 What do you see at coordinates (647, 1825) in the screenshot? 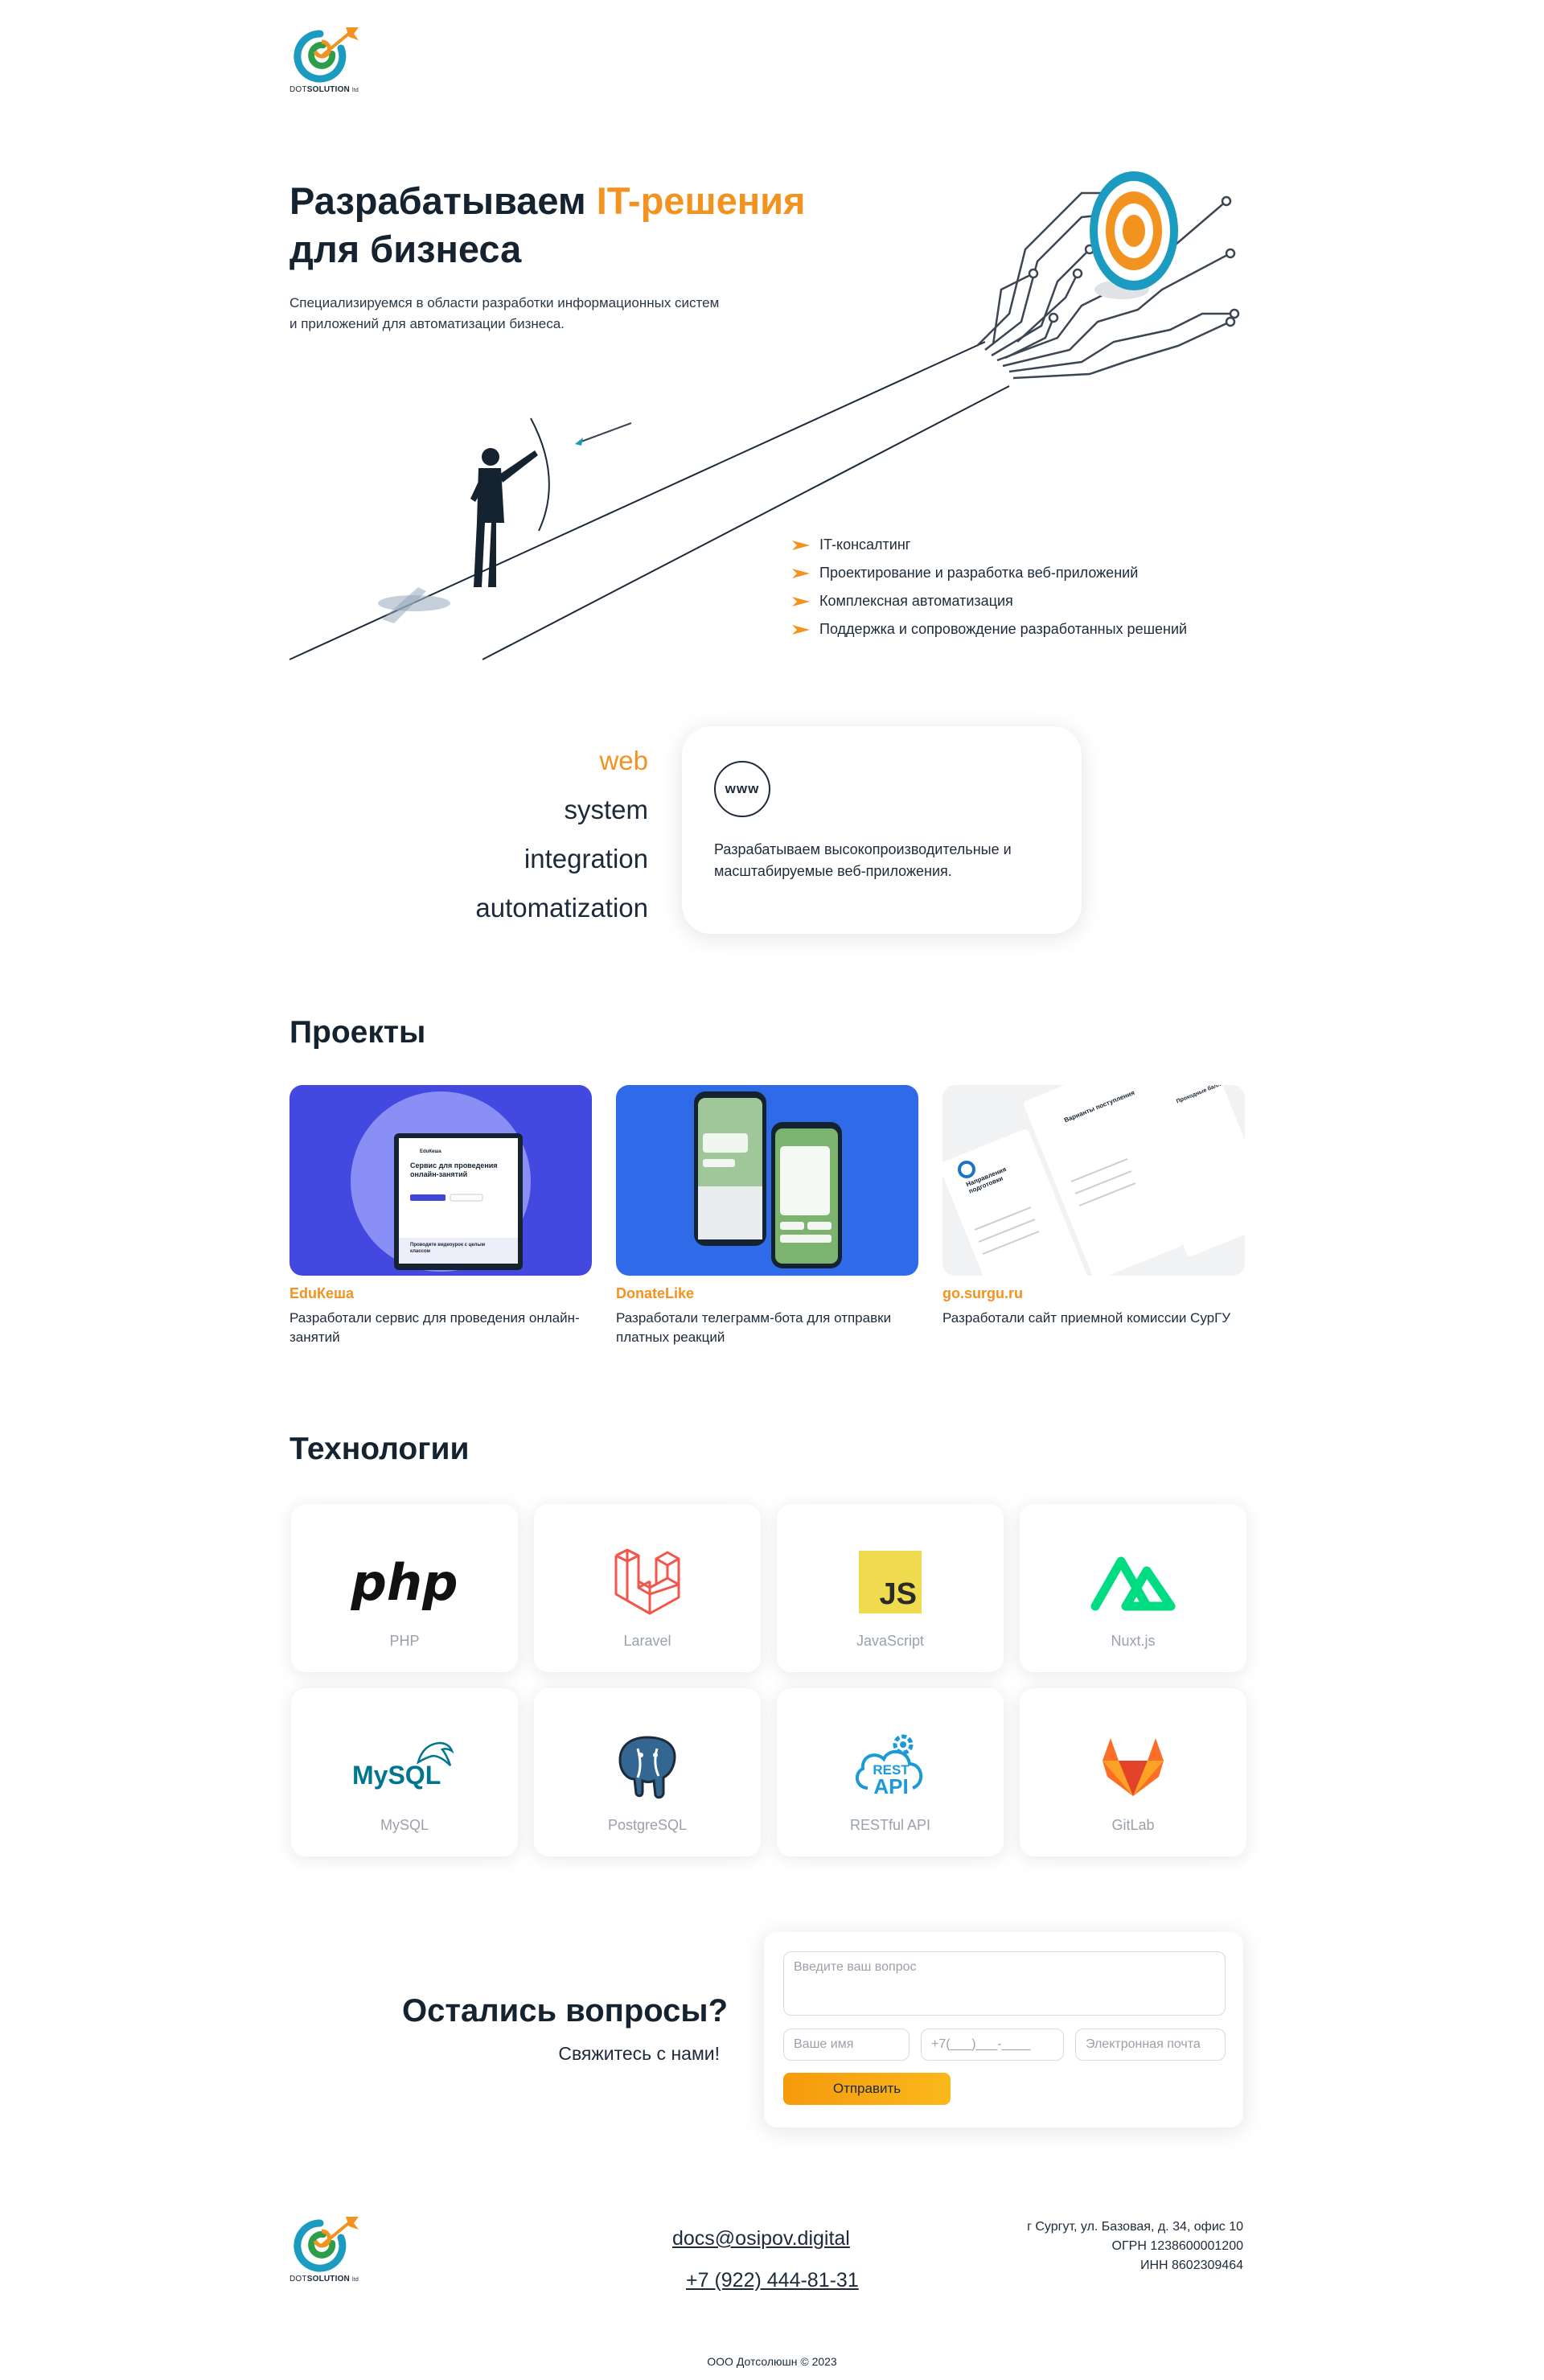
I see `tech-label: PostgreSQL` at bounding box center [647, 1825].